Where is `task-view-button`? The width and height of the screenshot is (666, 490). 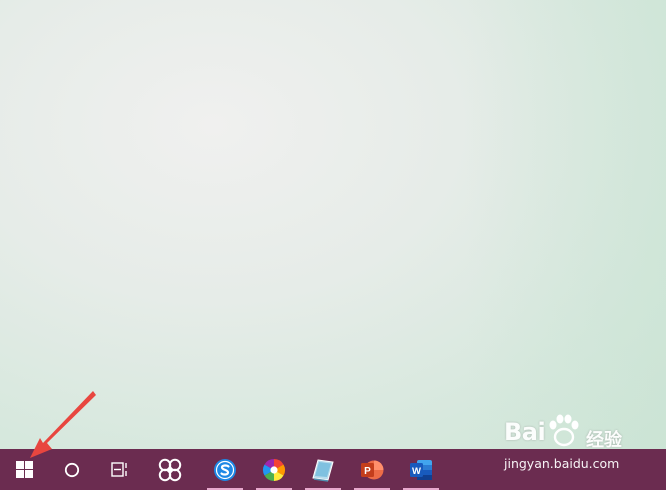 task-view-button is located at coordinates (120, 469).